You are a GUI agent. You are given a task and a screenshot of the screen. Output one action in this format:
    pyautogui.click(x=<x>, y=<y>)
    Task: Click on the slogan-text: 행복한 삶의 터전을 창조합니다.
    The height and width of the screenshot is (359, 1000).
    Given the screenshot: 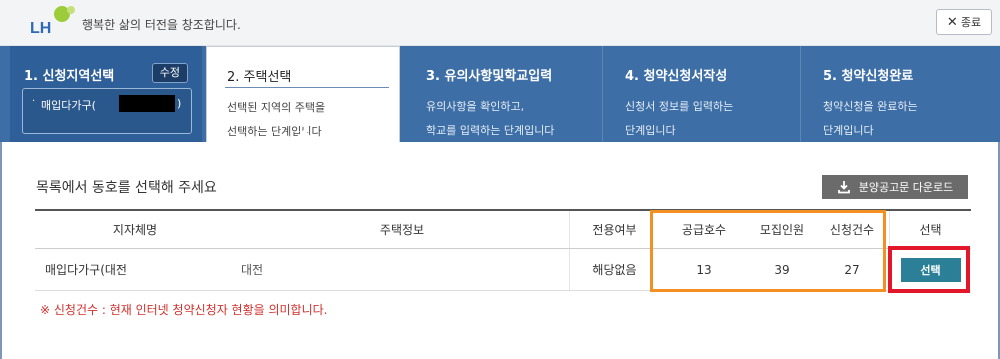 What is the action you would take?
    pyautogui.click(x=161, y=25)
    